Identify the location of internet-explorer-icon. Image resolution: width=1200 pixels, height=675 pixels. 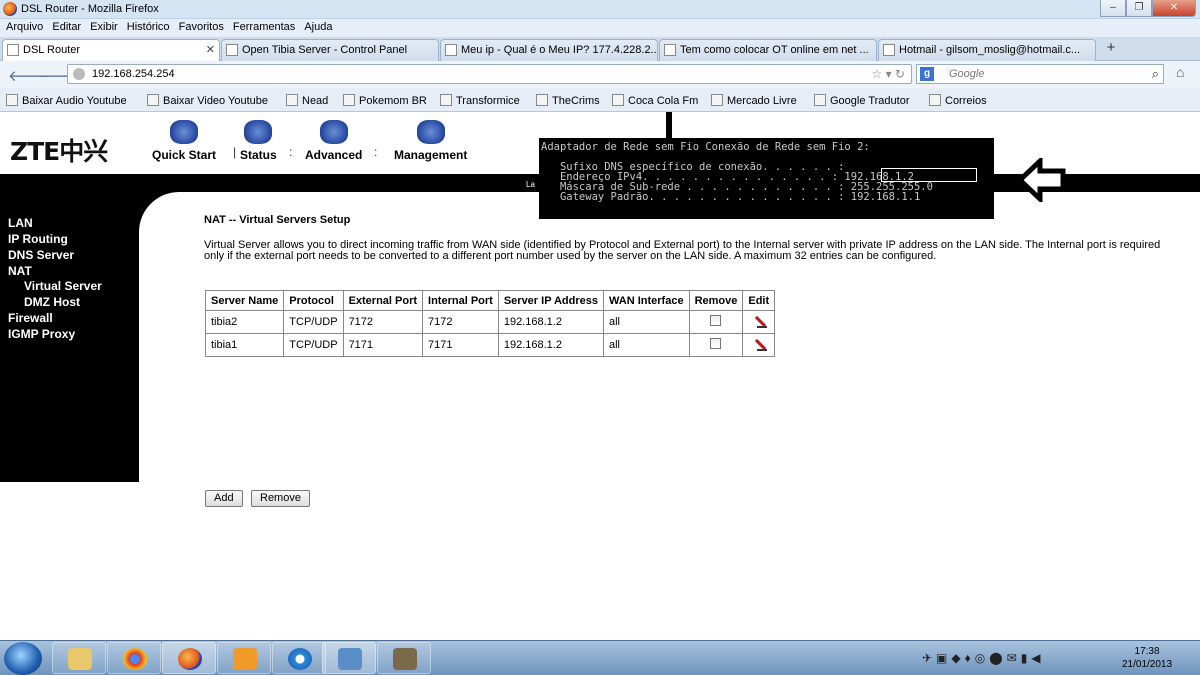
(300, 659).